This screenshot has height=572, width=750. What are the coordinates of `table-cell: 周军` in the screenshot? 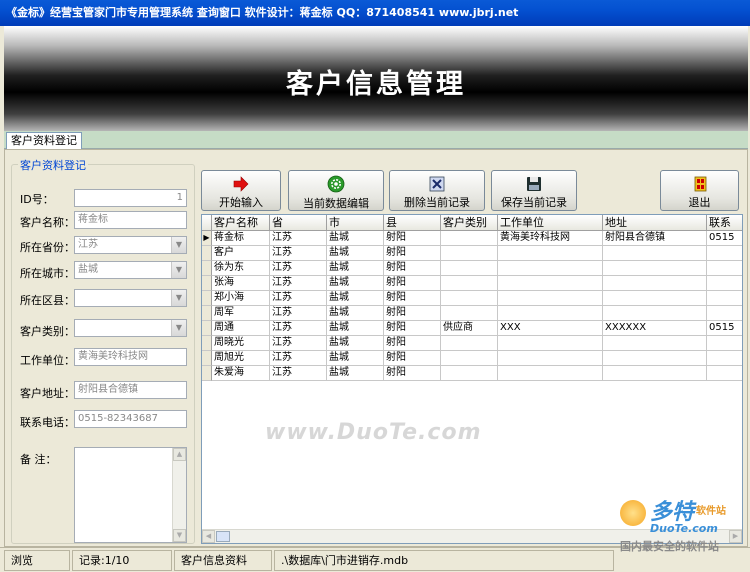 It's located at (241, 313).